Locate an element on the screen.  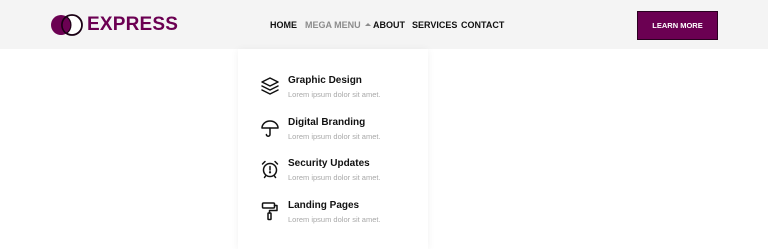
mega-menu-item-title: Security Updates is located at coordinates (329, 163).